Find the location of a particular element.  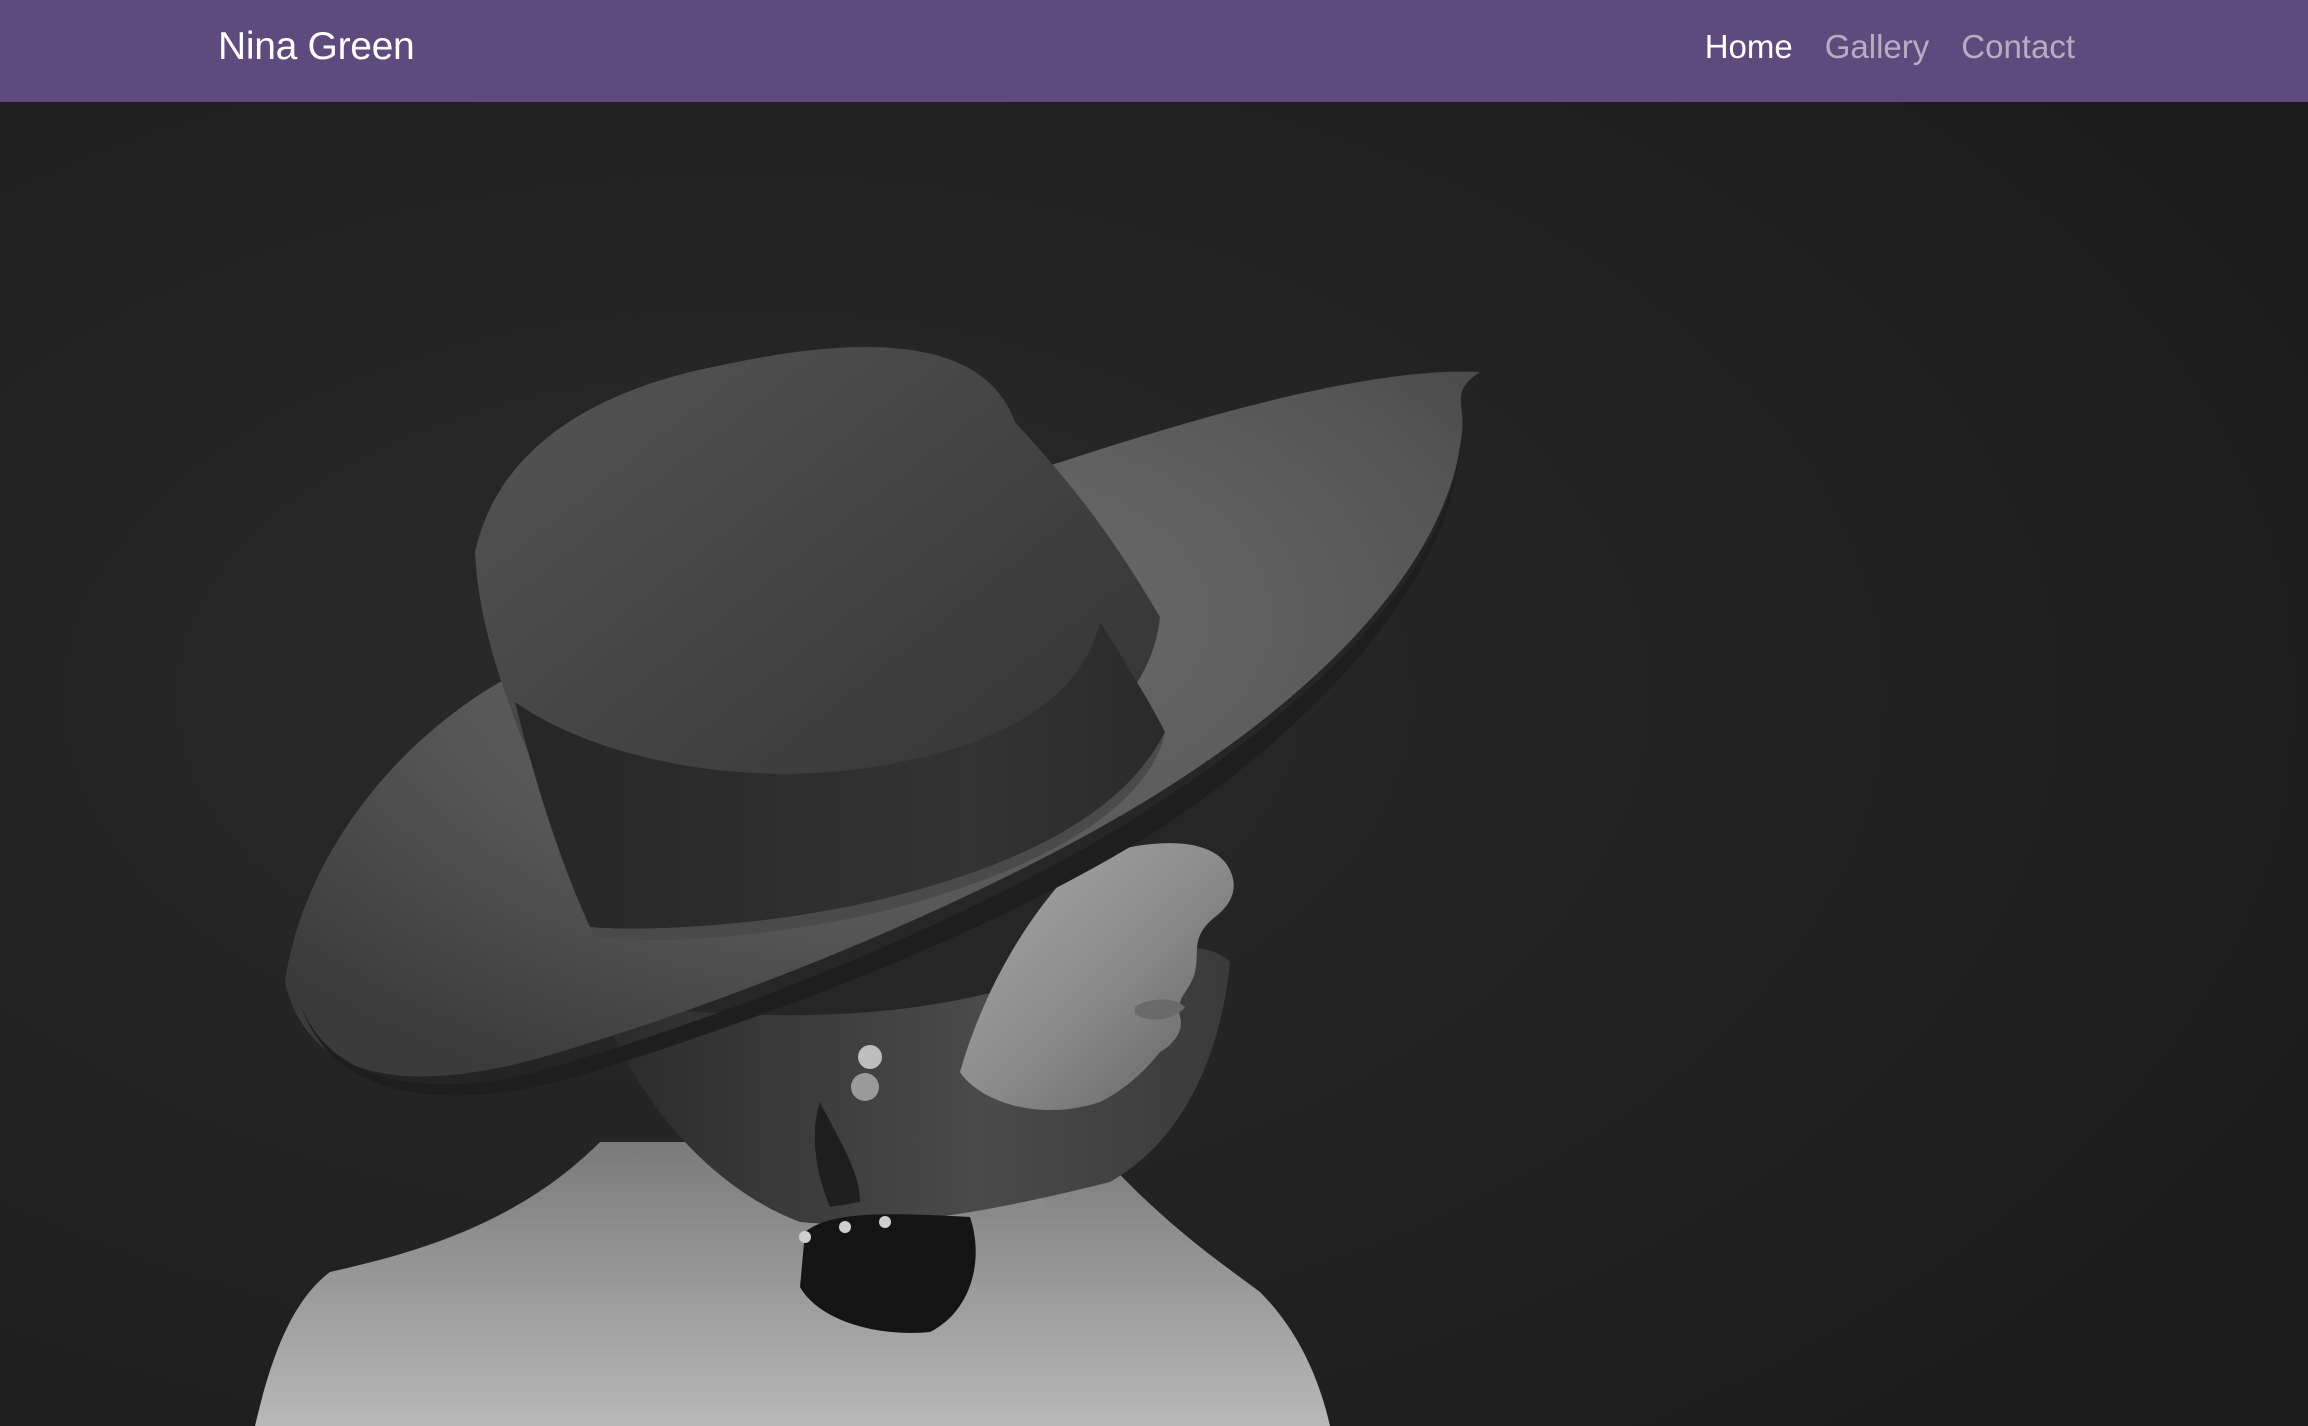

top-navbar: Nina Green Home Gallery Contact is located at coordinates (1154, 51).